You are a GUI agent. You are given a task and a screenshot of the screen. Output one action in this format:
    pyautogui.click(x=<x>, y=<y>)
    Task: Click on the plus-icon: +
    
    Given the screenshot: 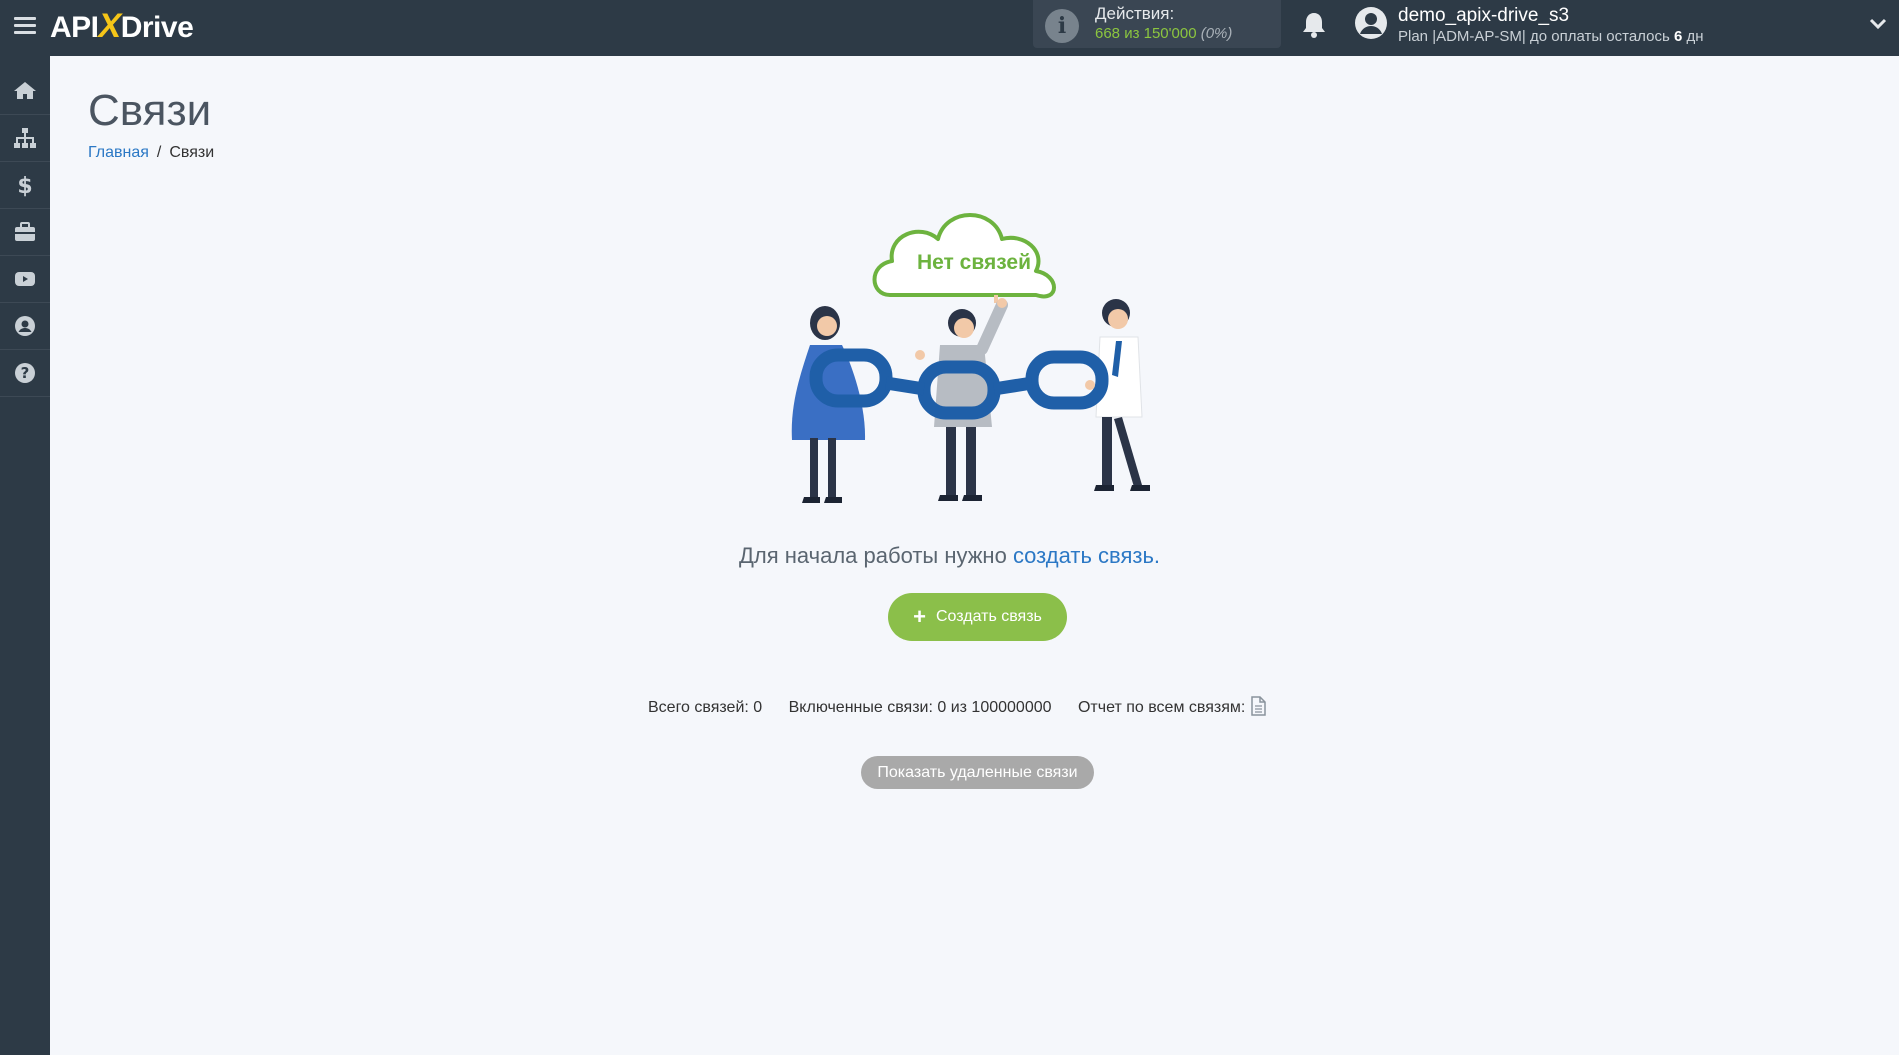 What is the action you would take?
    pyautogui.click(x=919, y=616)
    